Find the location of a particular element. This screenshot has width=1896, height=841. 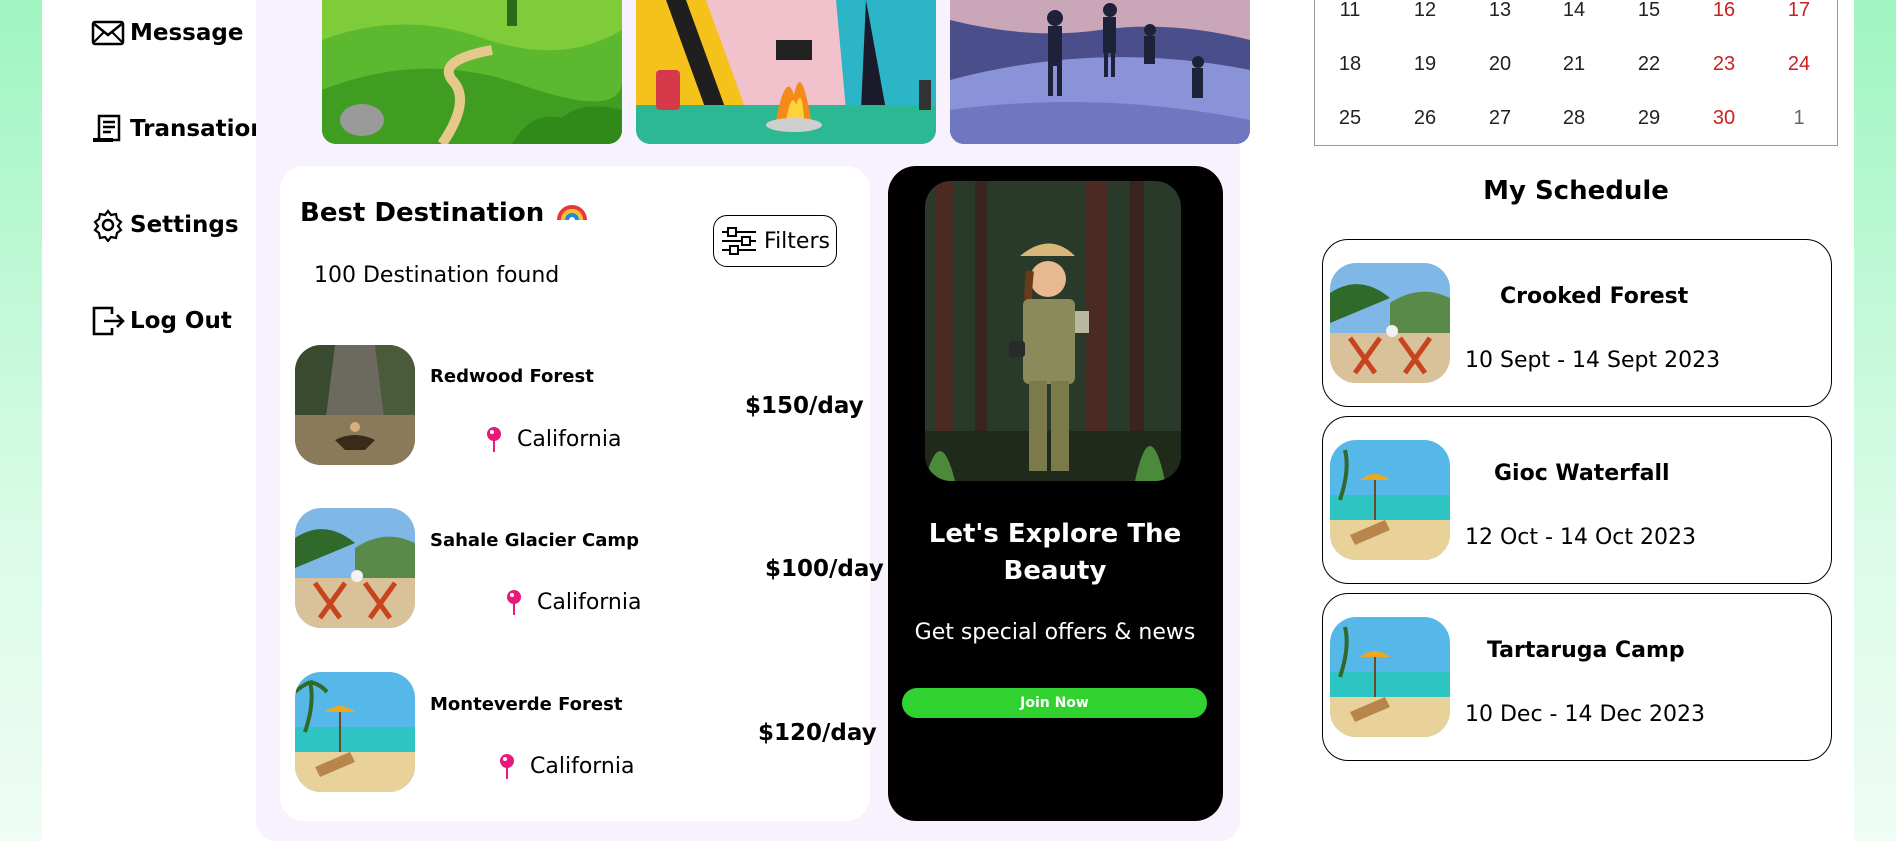

calendar-day: 26 is located at coordinates (1425, 118).